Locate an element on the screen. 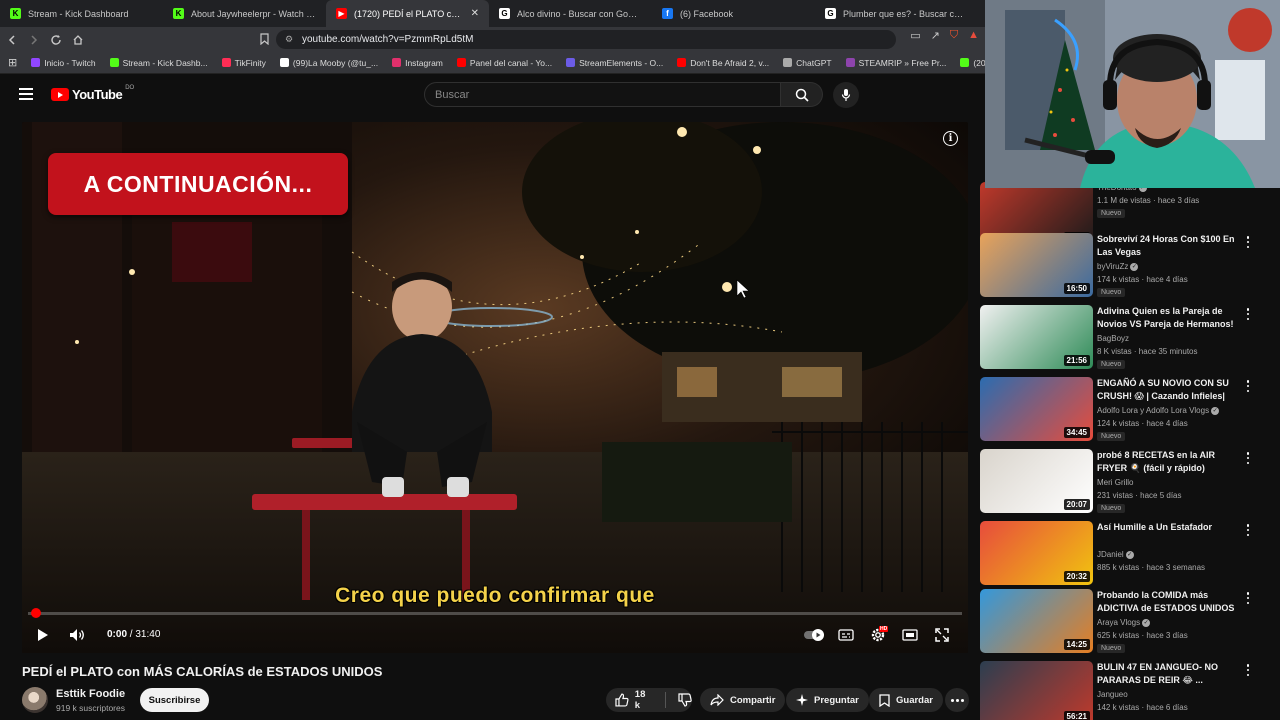 The width and height of the screenshot is (1280, 720). forward-icon is located at coordinates (34, 40).